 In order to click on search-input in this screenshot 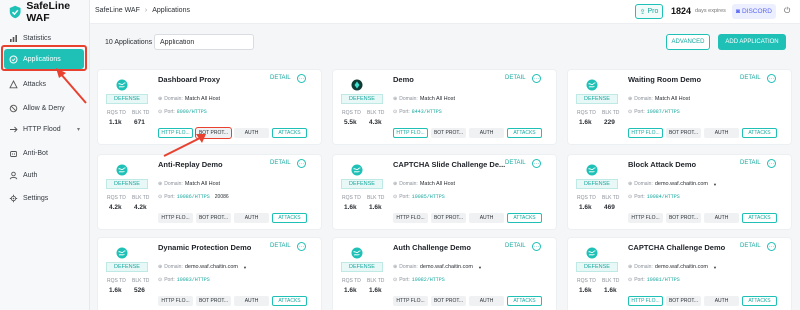, I will do `click(204, 42)`.